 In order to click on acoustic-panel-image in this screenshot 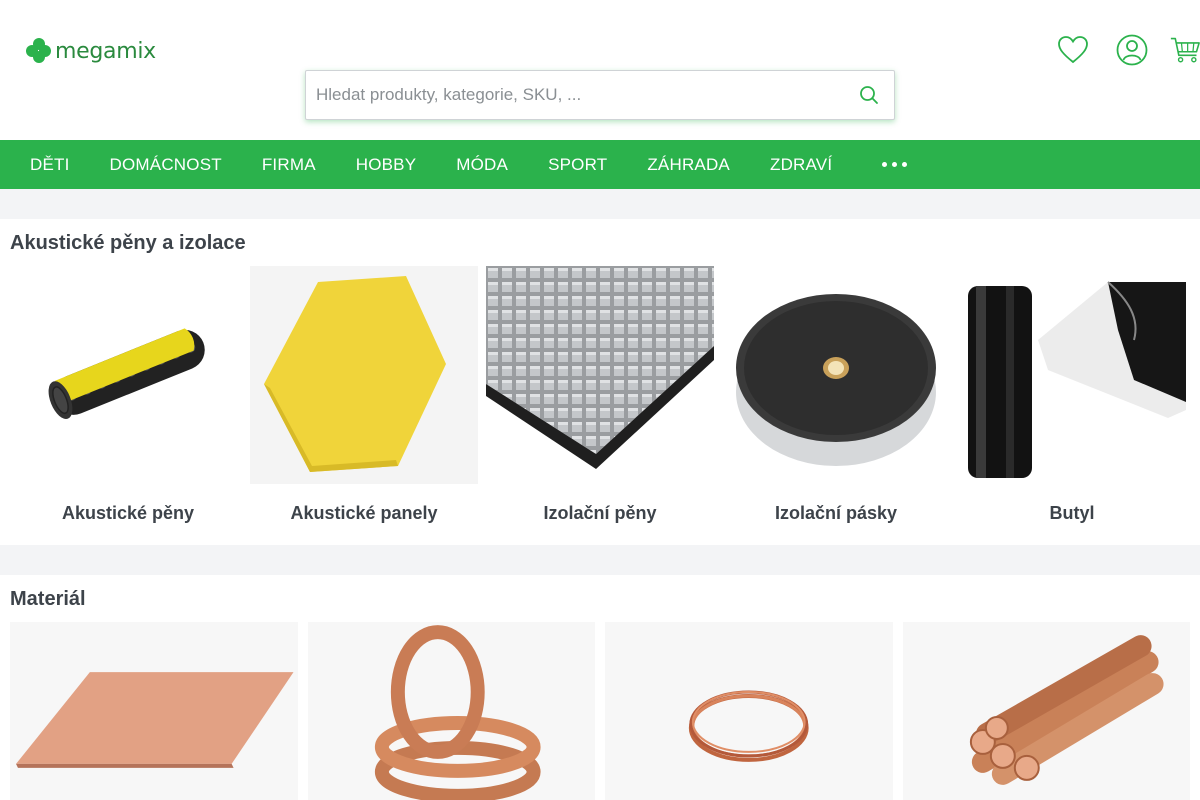, I will do `click(364, 375)`.